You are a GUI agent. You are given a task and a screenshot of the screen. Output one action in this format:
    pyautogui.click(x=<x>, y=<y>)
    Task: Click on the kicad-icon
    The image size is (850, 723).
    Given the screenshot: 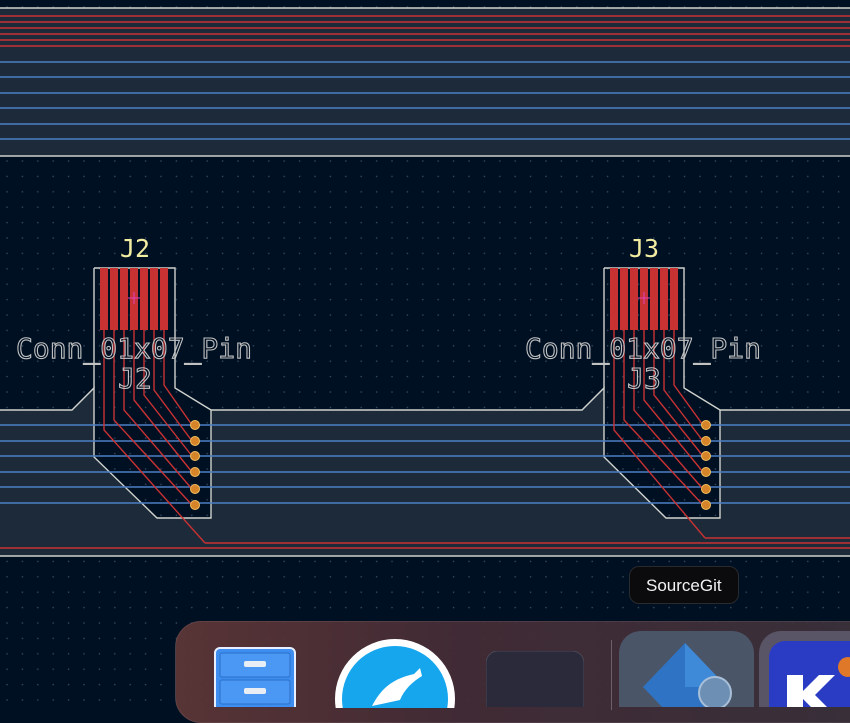 What is the action you would take?
    pyautogui.click(x=804, y=677)
    